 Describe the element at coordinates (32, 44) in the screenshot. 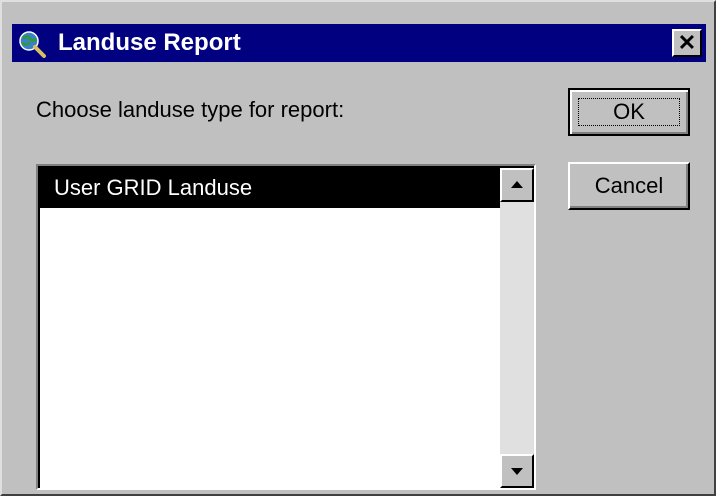

I see `globe-magnifier-icon` at that location.